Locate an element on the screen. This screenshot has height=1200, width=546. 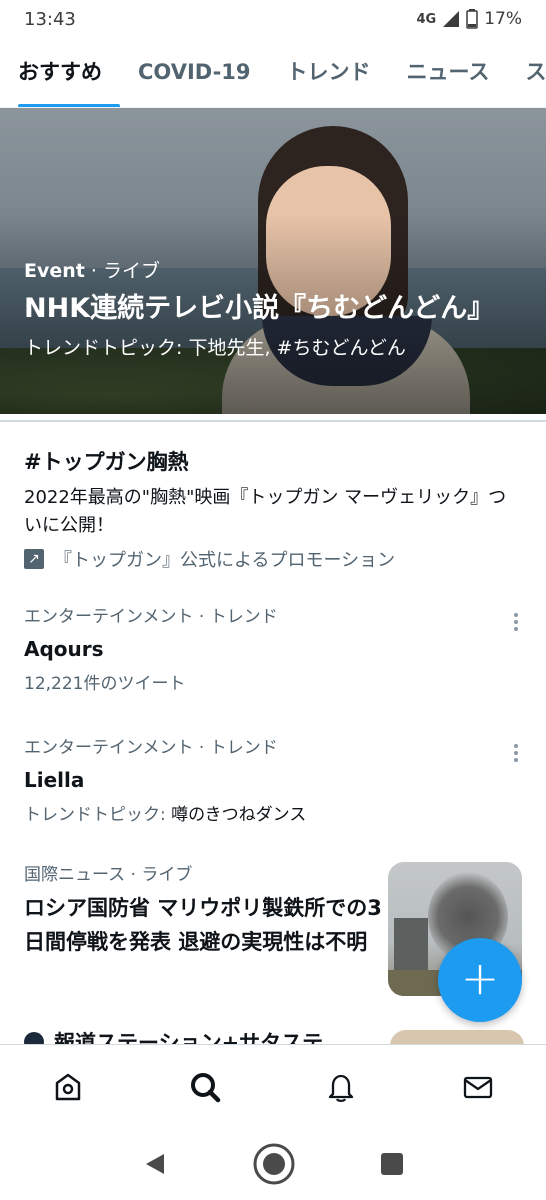
tab-sports: ス is located at coordinates (526, 72).